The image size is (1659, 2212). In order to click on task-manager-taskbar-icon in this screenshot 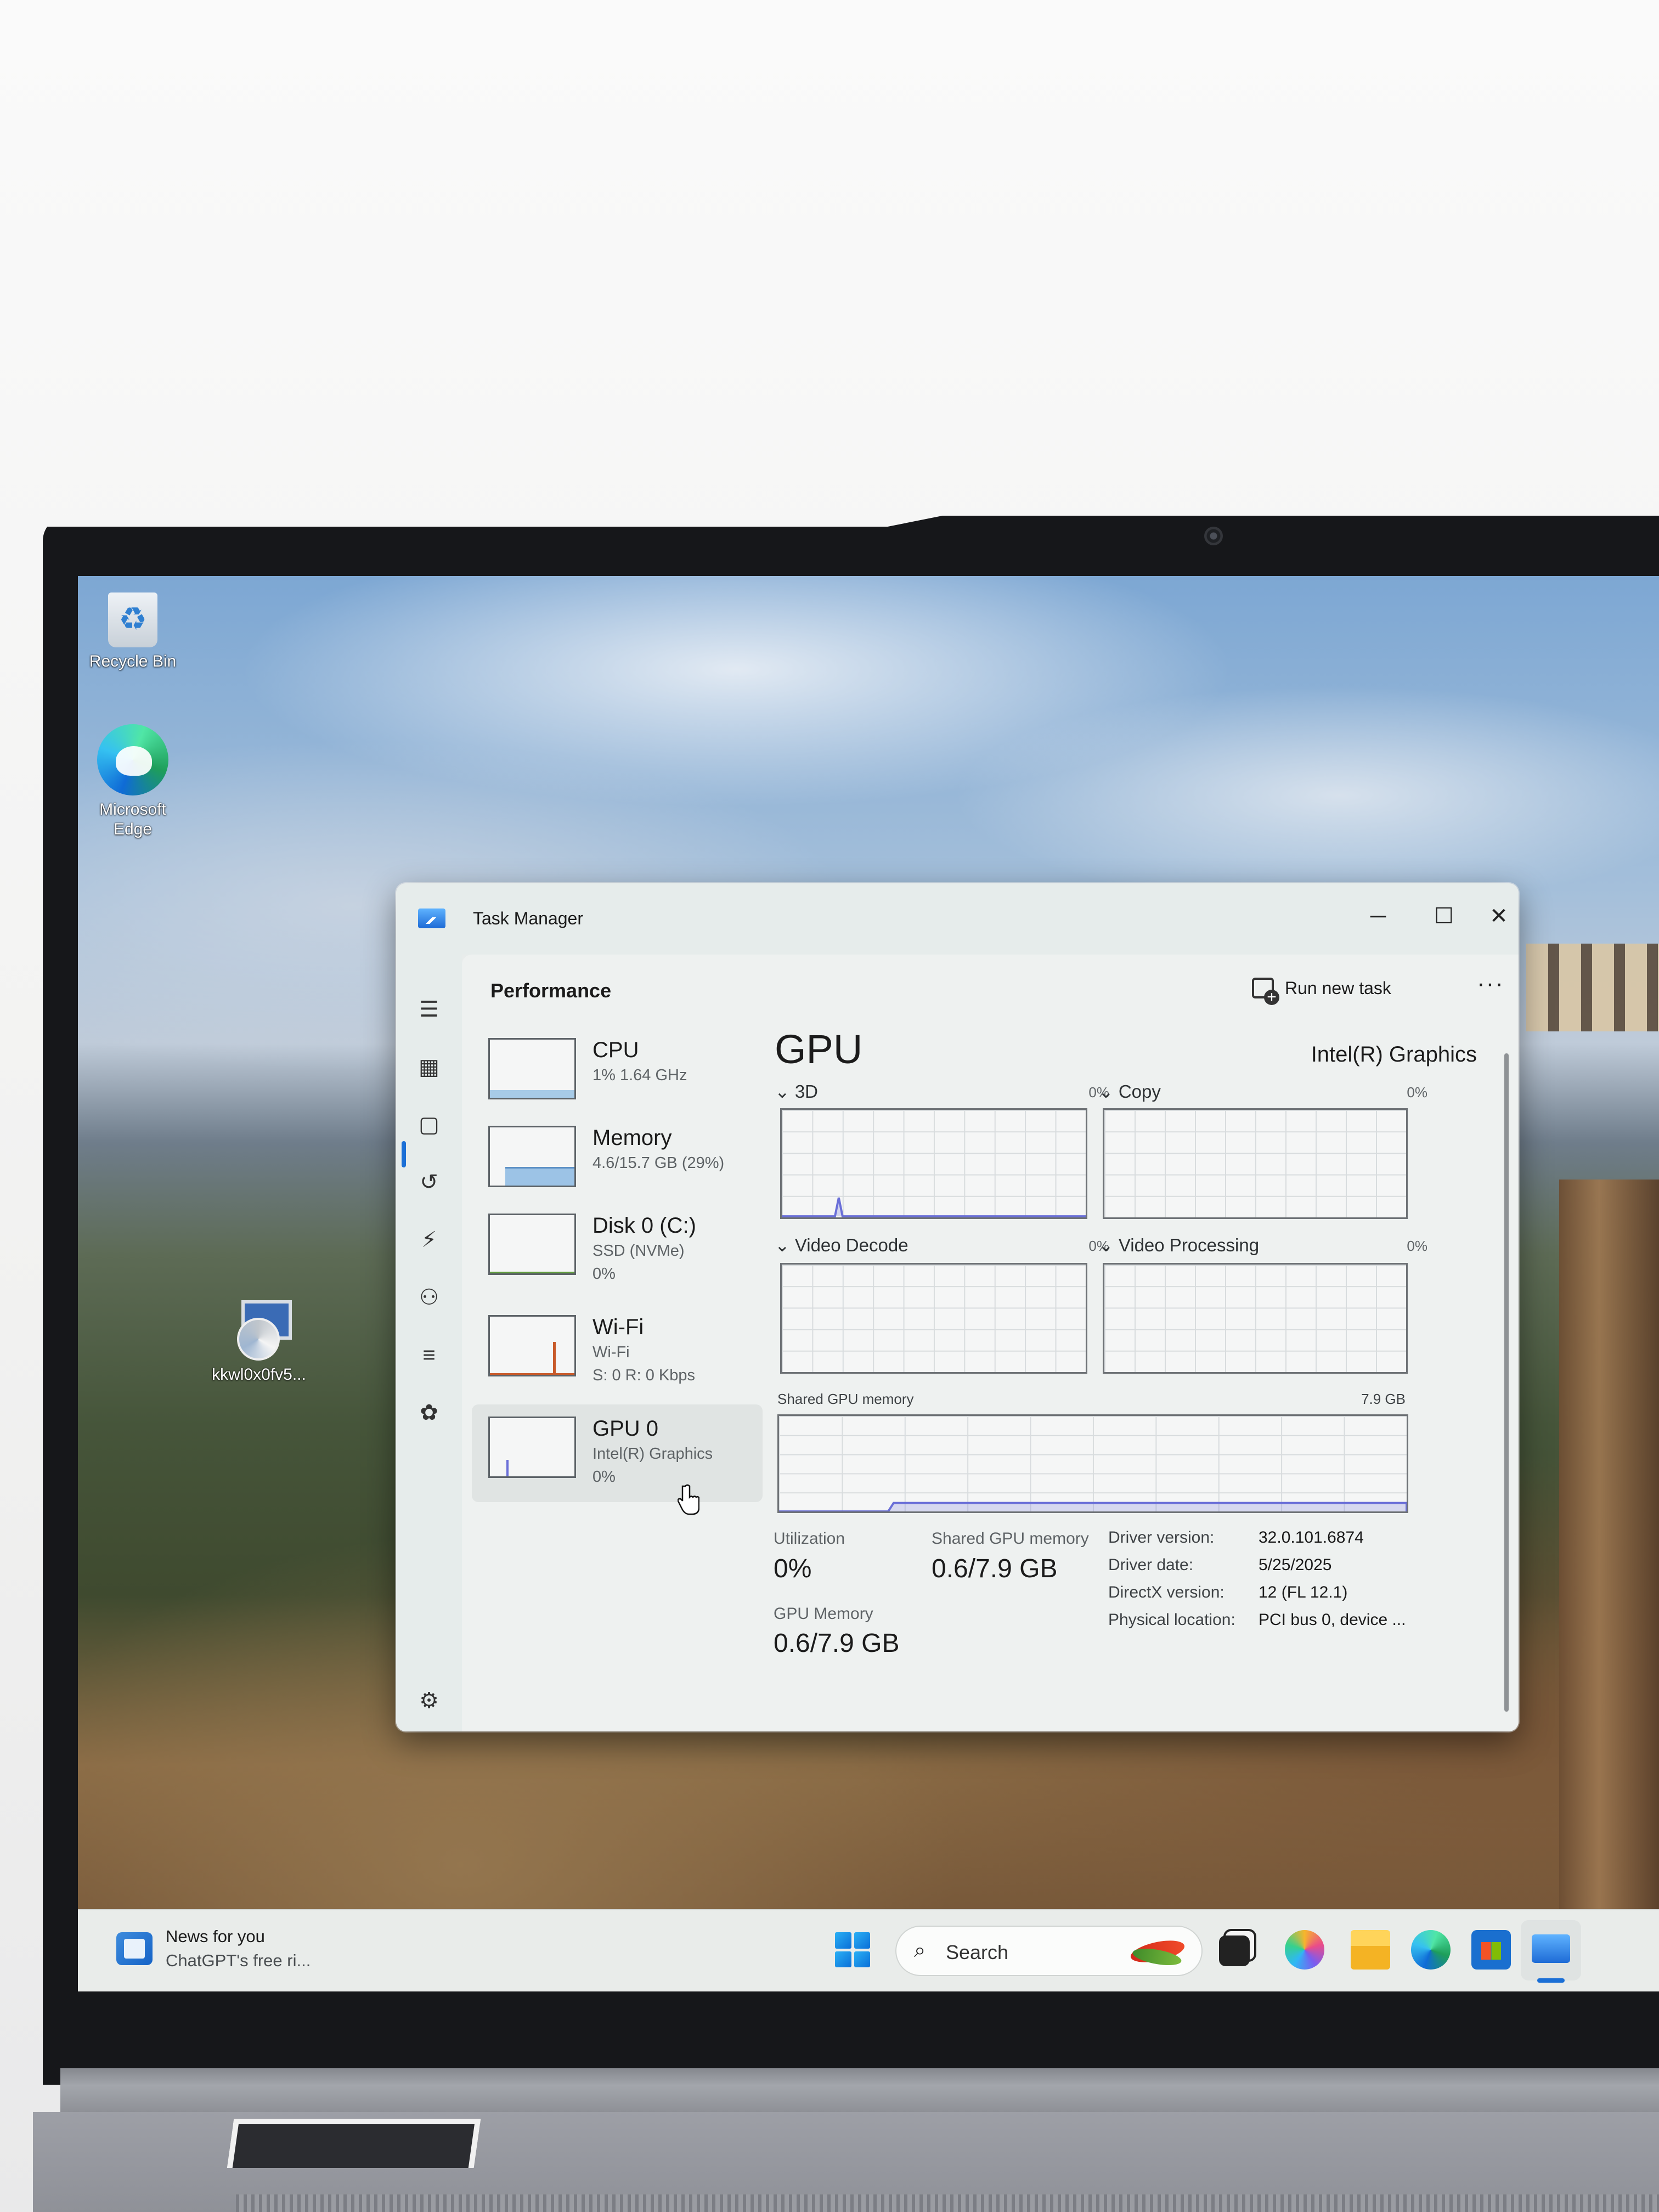, I will do `click(1551, 1949)`.